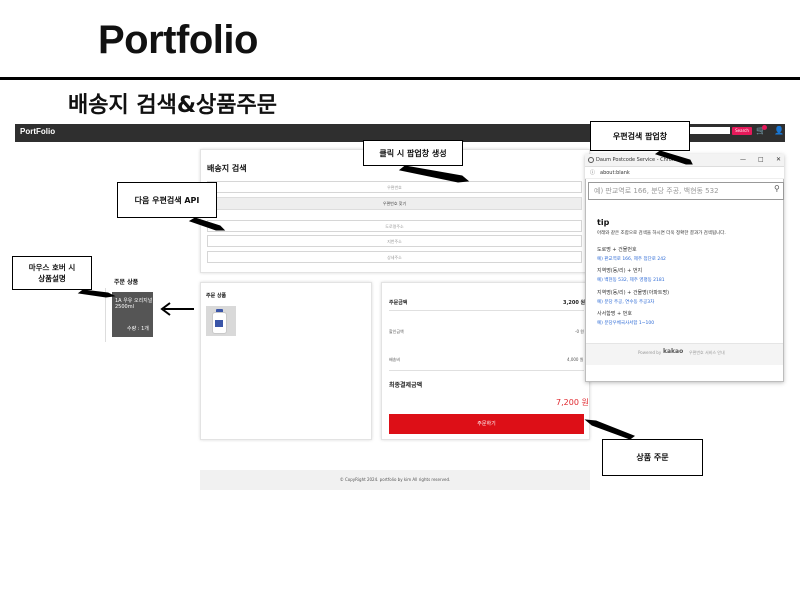  Describe the element at coordinates (413, 153) in the screenshot. I see `callout-click-popup: 클릭 시 팝업창 생성` at that location.